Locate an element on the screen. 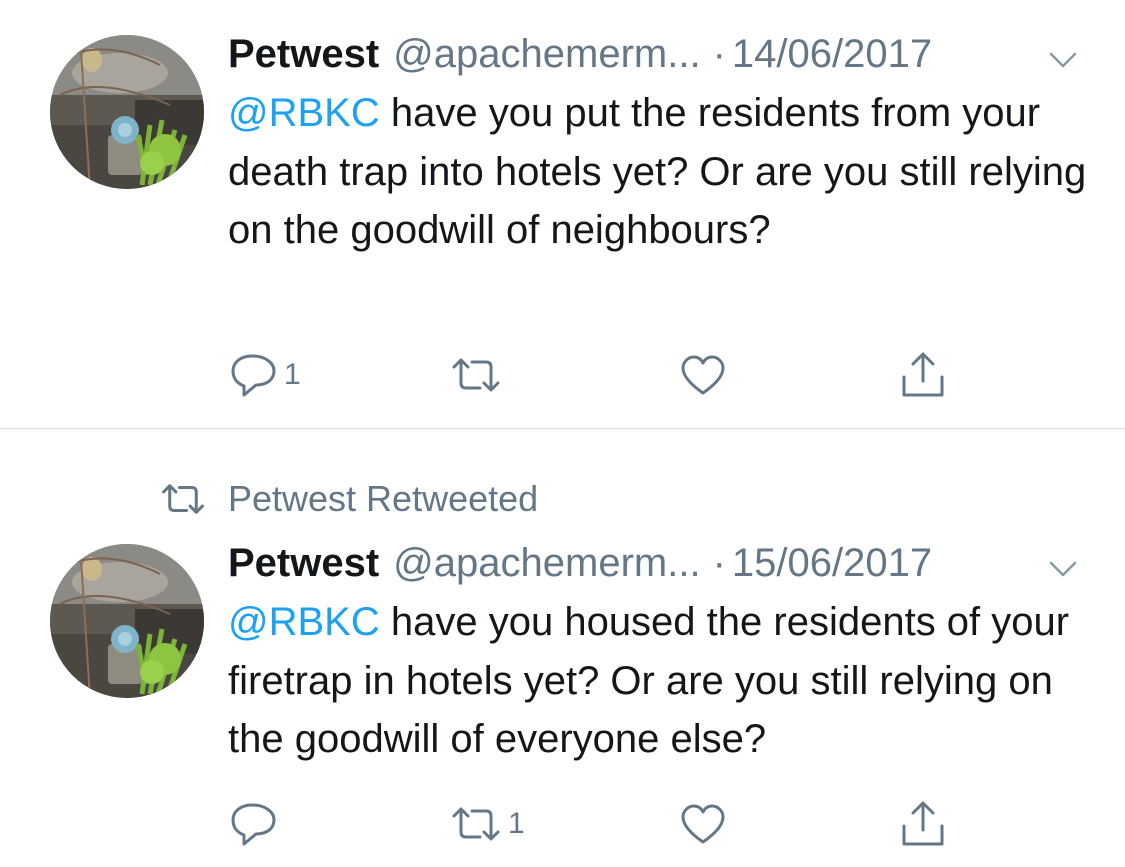 This screenshot has width=1125, height=867. reply-count: 1 is located at coordinates (292, 374).